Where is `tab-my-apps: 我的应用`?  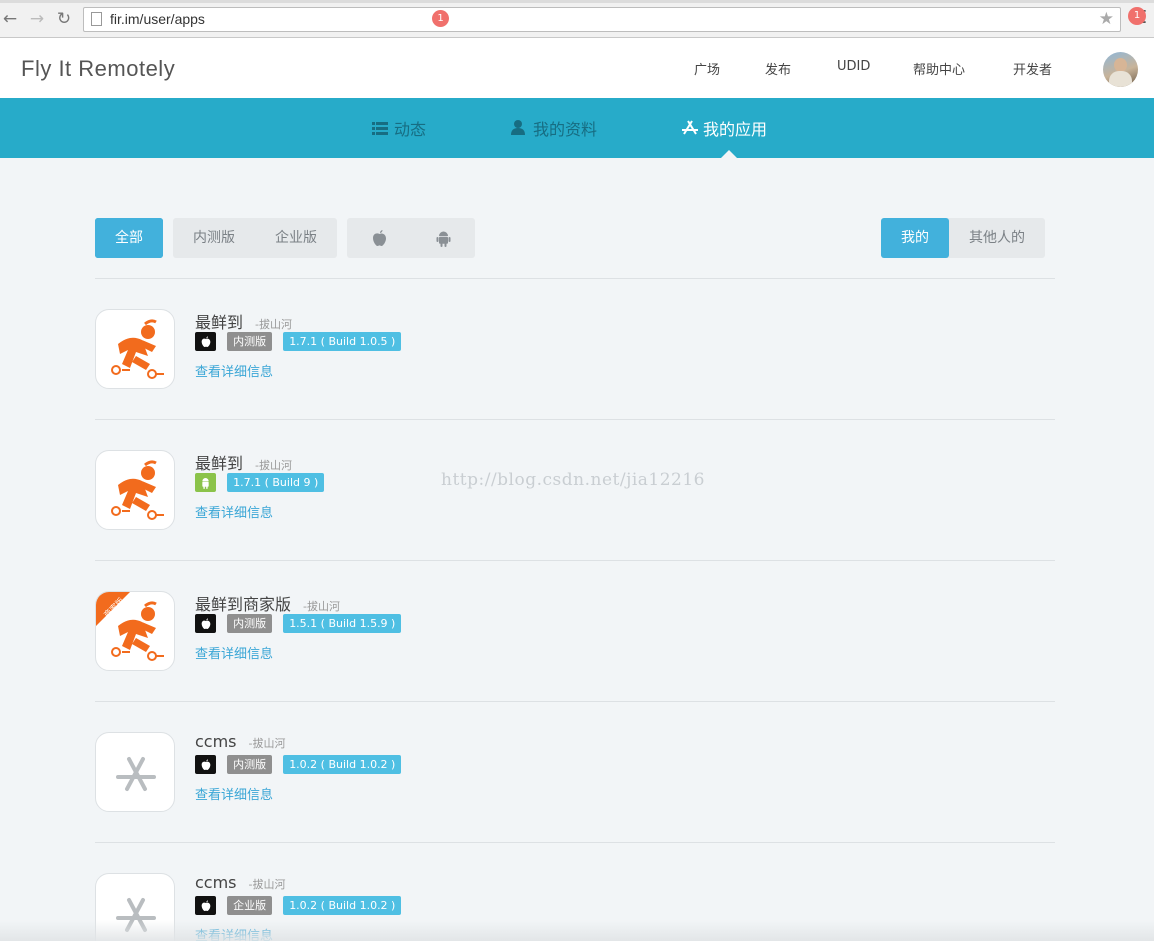 tab-my-apps: 我的应用 is located at coordinates (724, 128).